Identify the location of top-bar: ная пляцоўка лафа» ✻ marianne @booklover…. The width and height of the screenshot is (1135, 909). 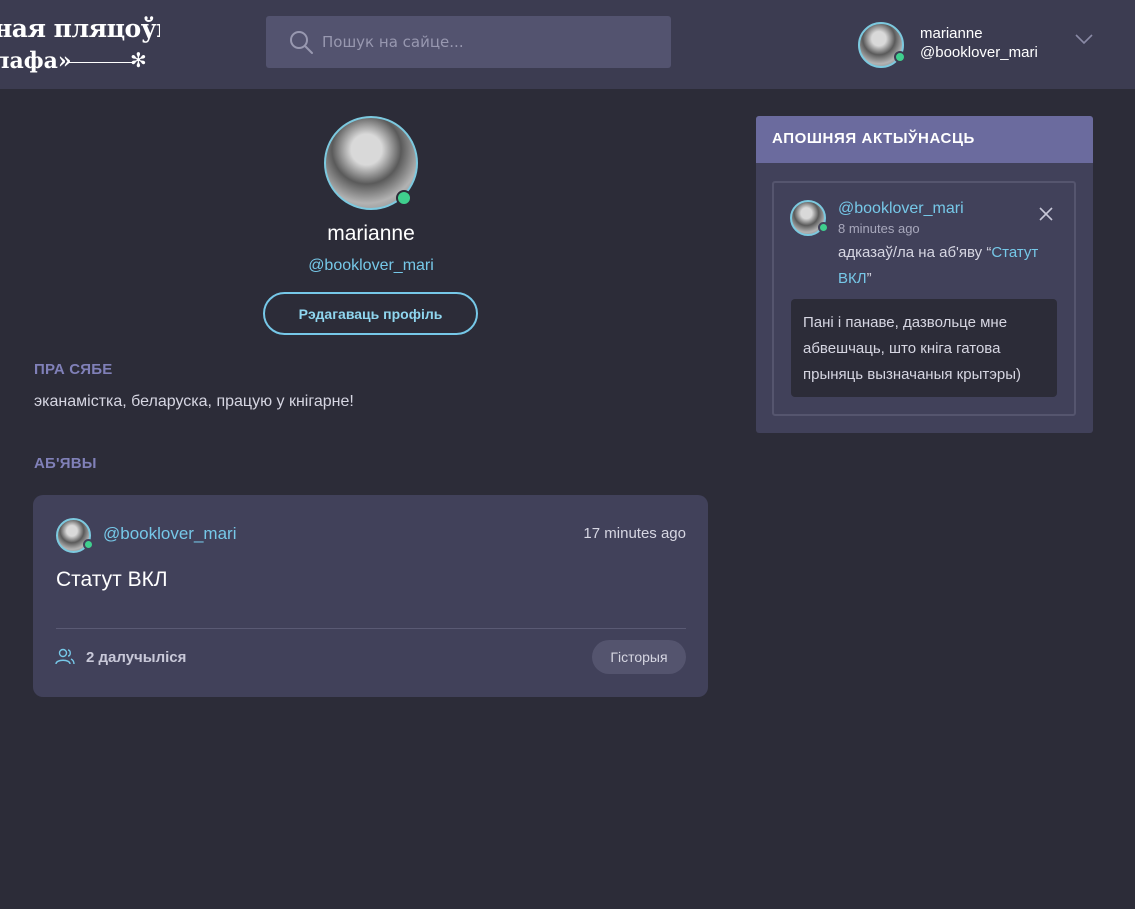
(567, 44).